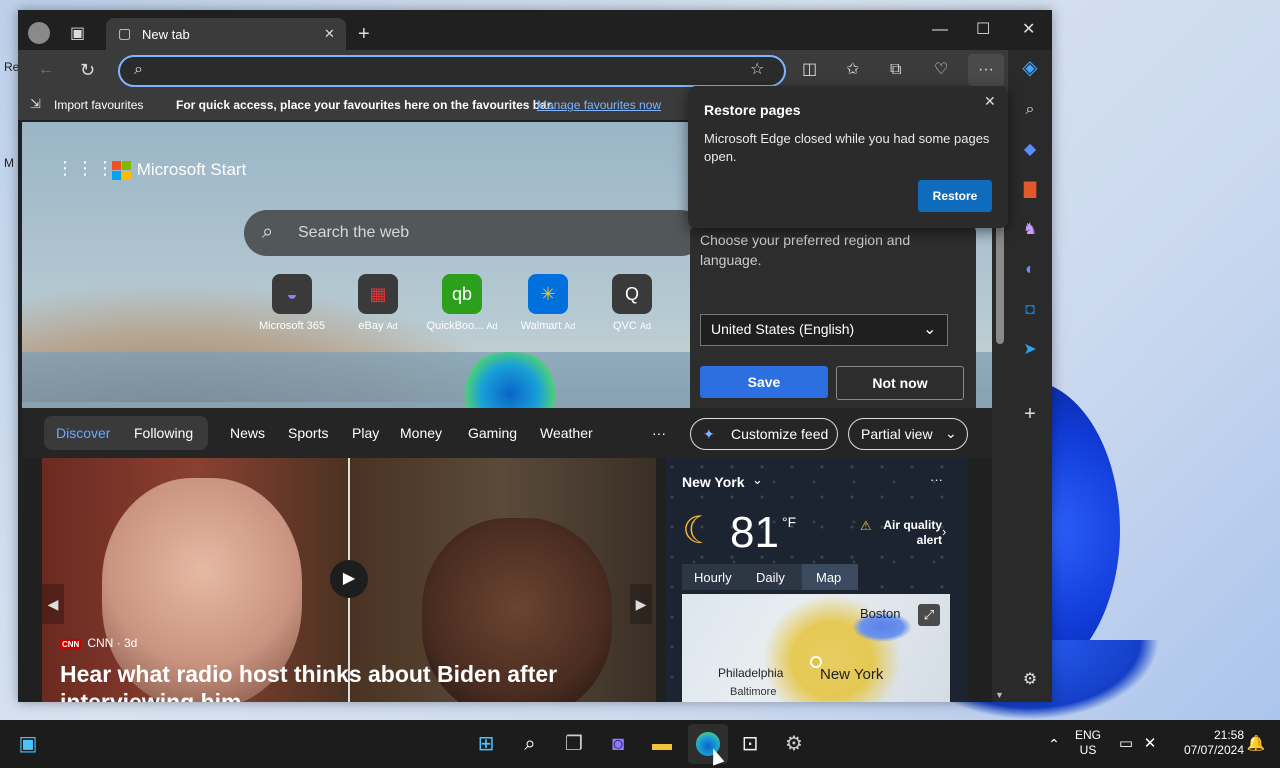 The image size is (1280, 768). What do you see at coordinates (1030, 270) in the screenshot?
I see `microsoft365-icon: ◐` at bounding box center [1030, 270].